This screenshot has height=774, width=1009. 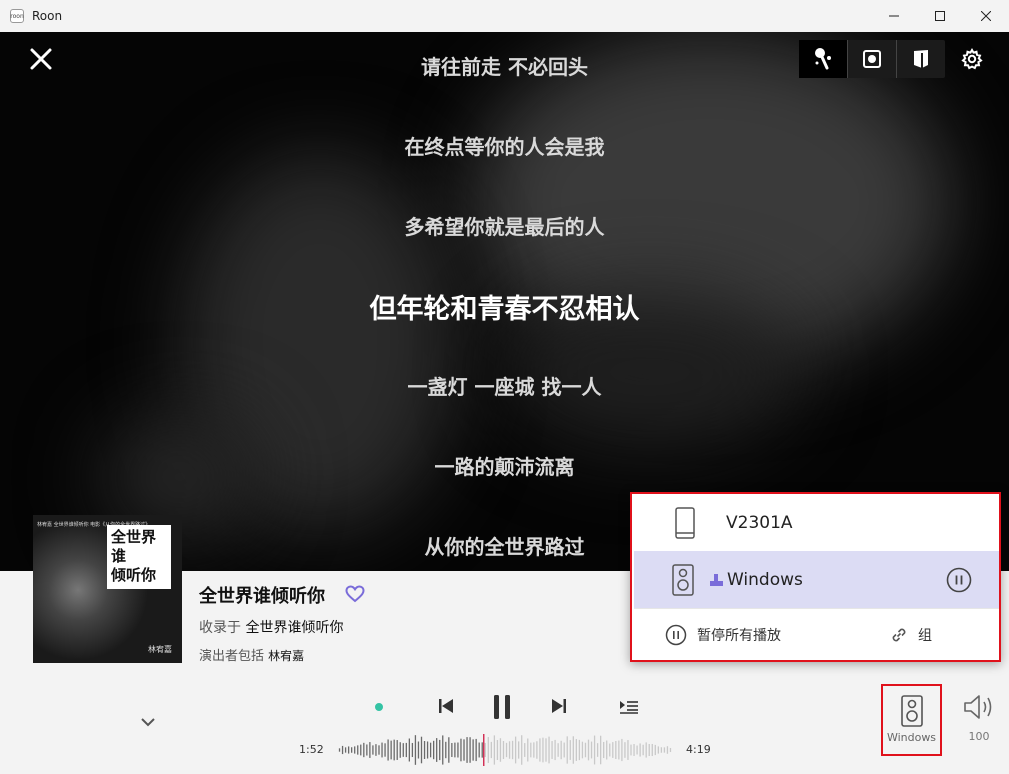 I want to click on maximize-button, so click(x=940, y=16).